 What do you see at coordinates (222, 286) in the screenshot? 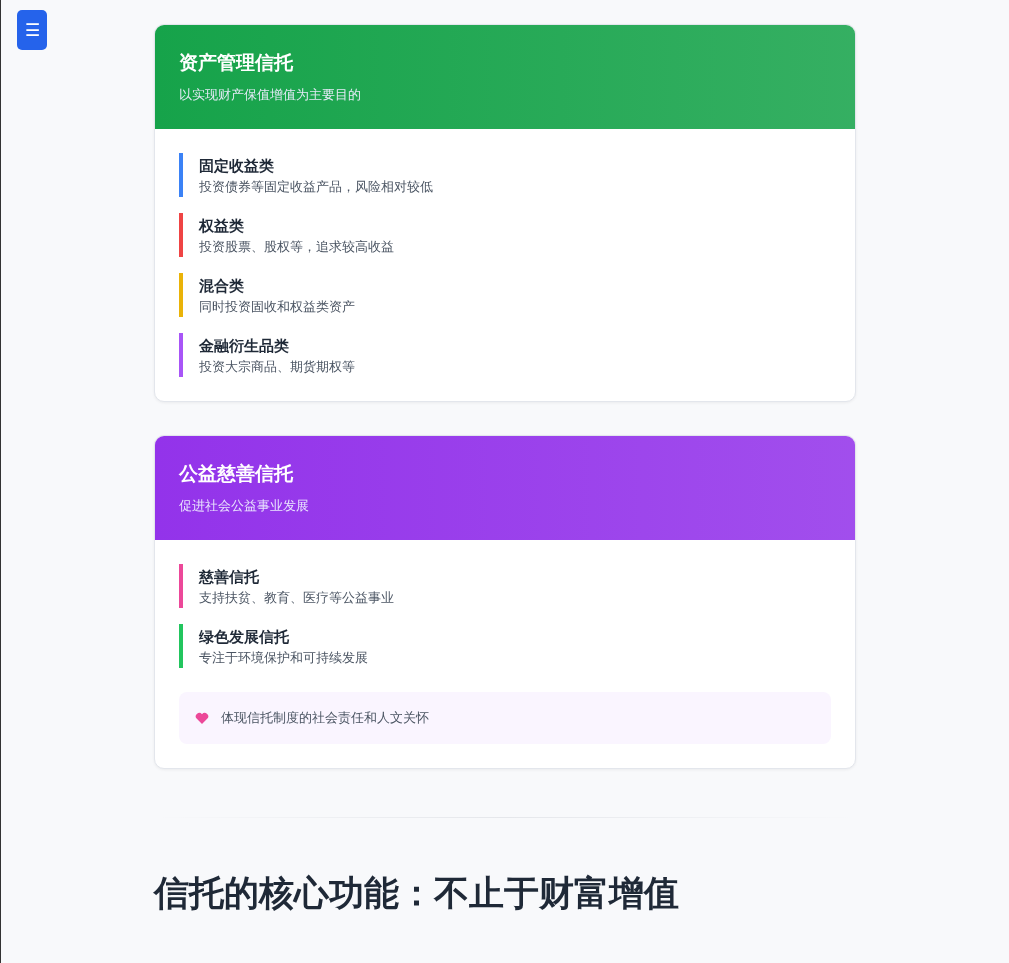
I see `item-title: 混合类` at bounding box center [222, 286].